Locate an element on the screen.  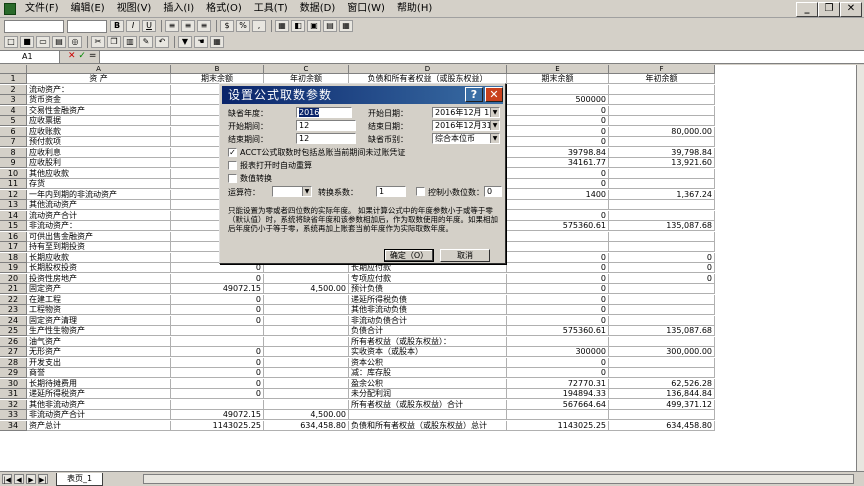
menu-item: 窗口(W) is located at coordinates (366, 9).